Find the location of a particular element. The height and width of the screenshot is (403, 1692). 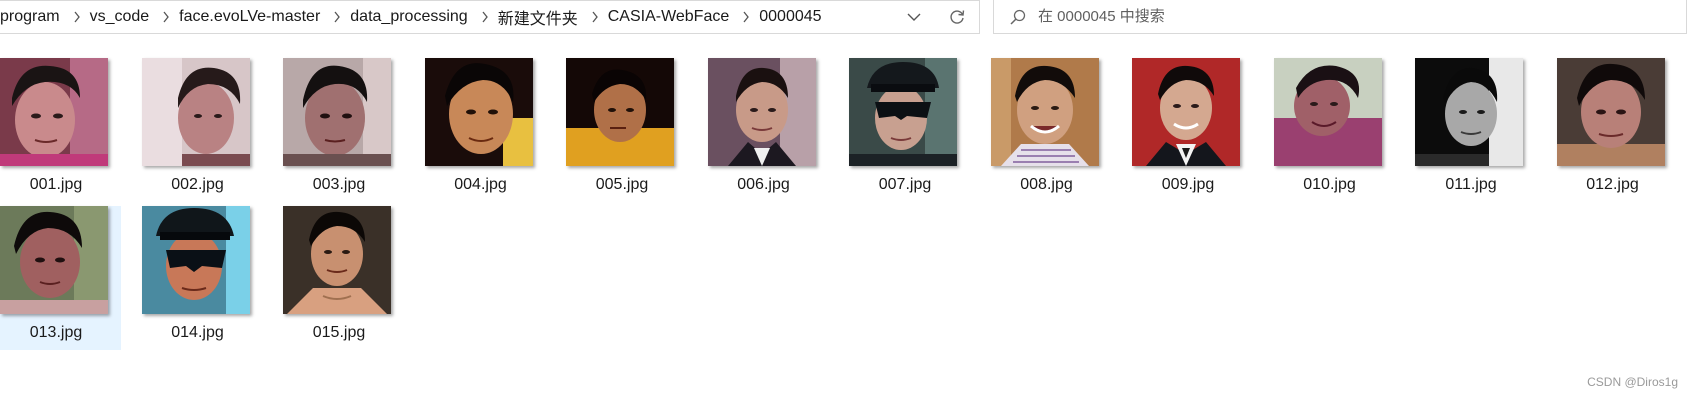

file-item-004: 004.jpg is located at coordinates (485, 130).